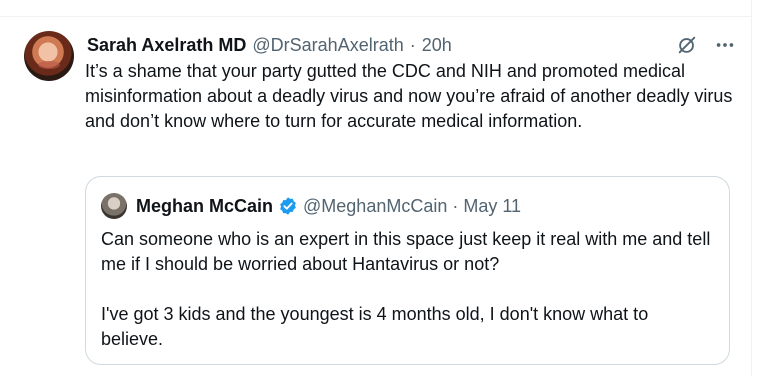 The width and height of the screenshot is (768, 376). I want to click on avatar, so click(49, 56).